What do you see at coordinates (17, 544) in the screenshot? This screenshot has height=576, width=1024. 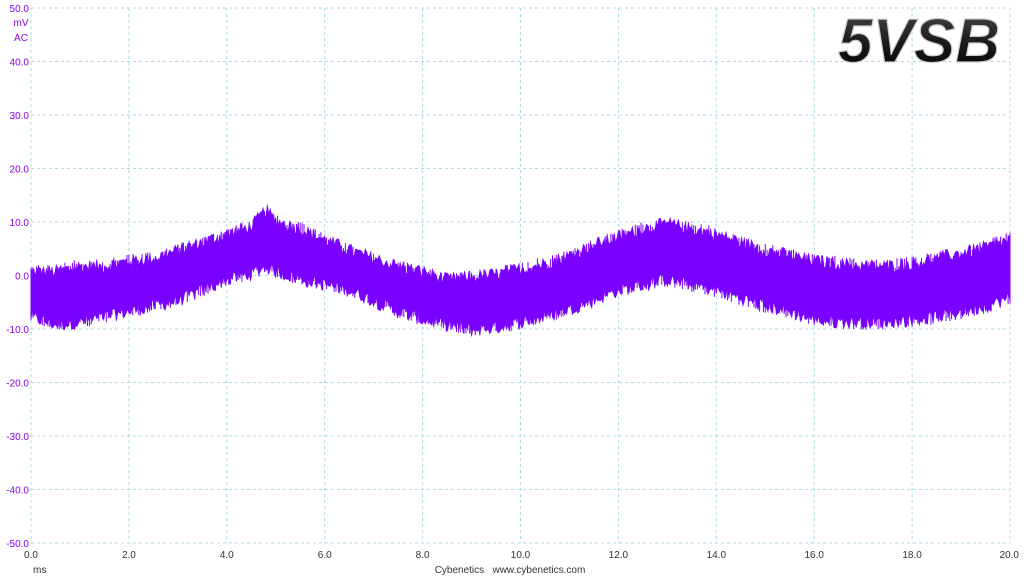 I see `y-tick-label: -50.0` at bounding box center [17, 544].